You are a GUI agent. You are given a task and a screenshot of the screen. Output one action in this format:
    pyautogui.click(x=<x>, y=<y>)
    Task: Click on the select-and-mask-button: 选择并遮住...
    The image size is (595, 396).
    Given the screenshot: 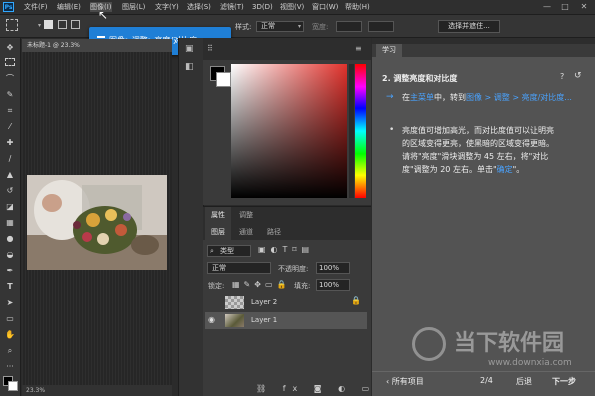 What is the action you would take?
    pyautogui.click(x=469, y=26)
    